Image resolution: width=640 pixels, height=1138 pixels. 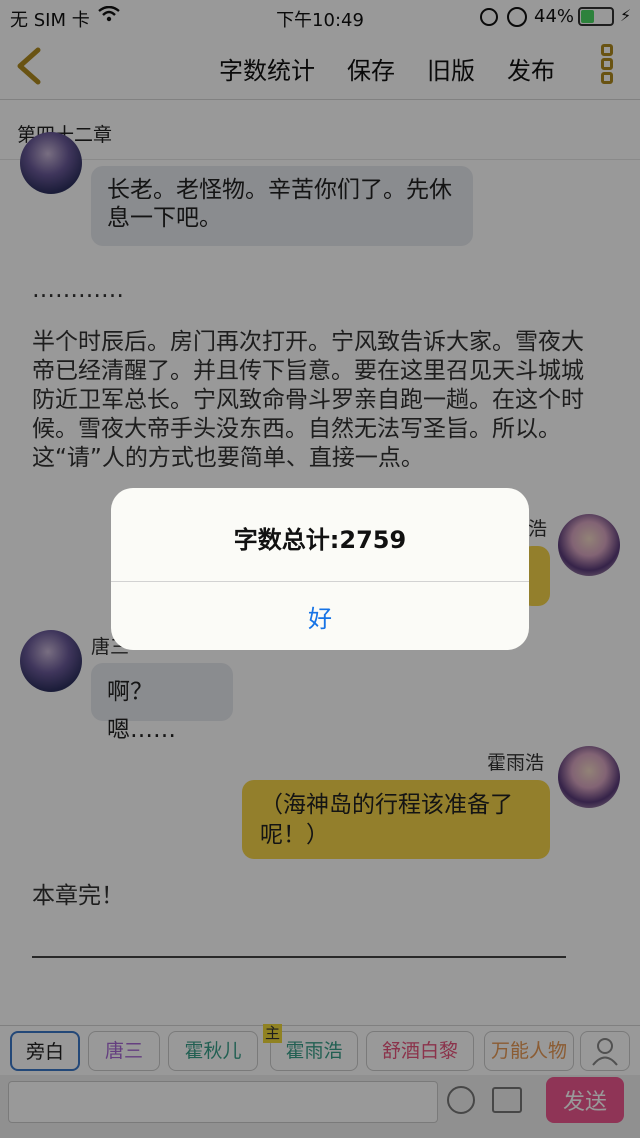 I want to click on alert-dialog: 字数总计:2759 好, so click(x=320, y=569).